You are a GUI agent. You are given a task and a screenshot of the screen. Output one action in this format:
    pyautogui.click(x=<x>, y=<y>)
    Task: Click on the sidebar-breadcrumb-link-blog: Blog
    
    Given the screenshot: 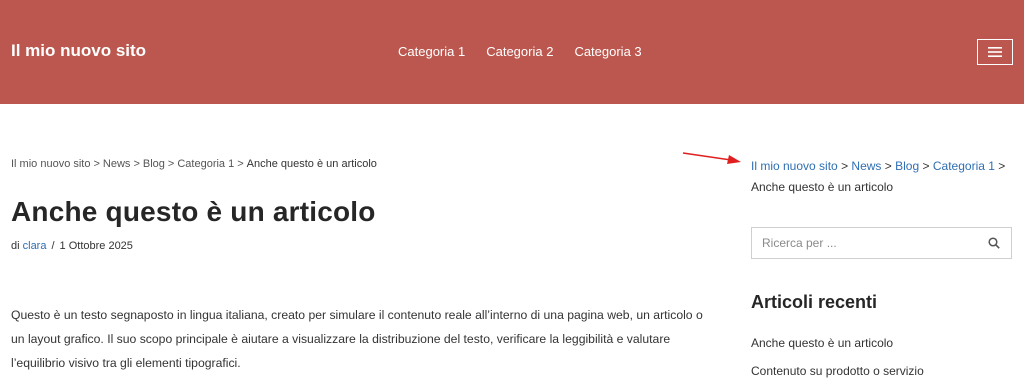 What is the action you would take?
    pyautogui.click(x=907, y=166)
    